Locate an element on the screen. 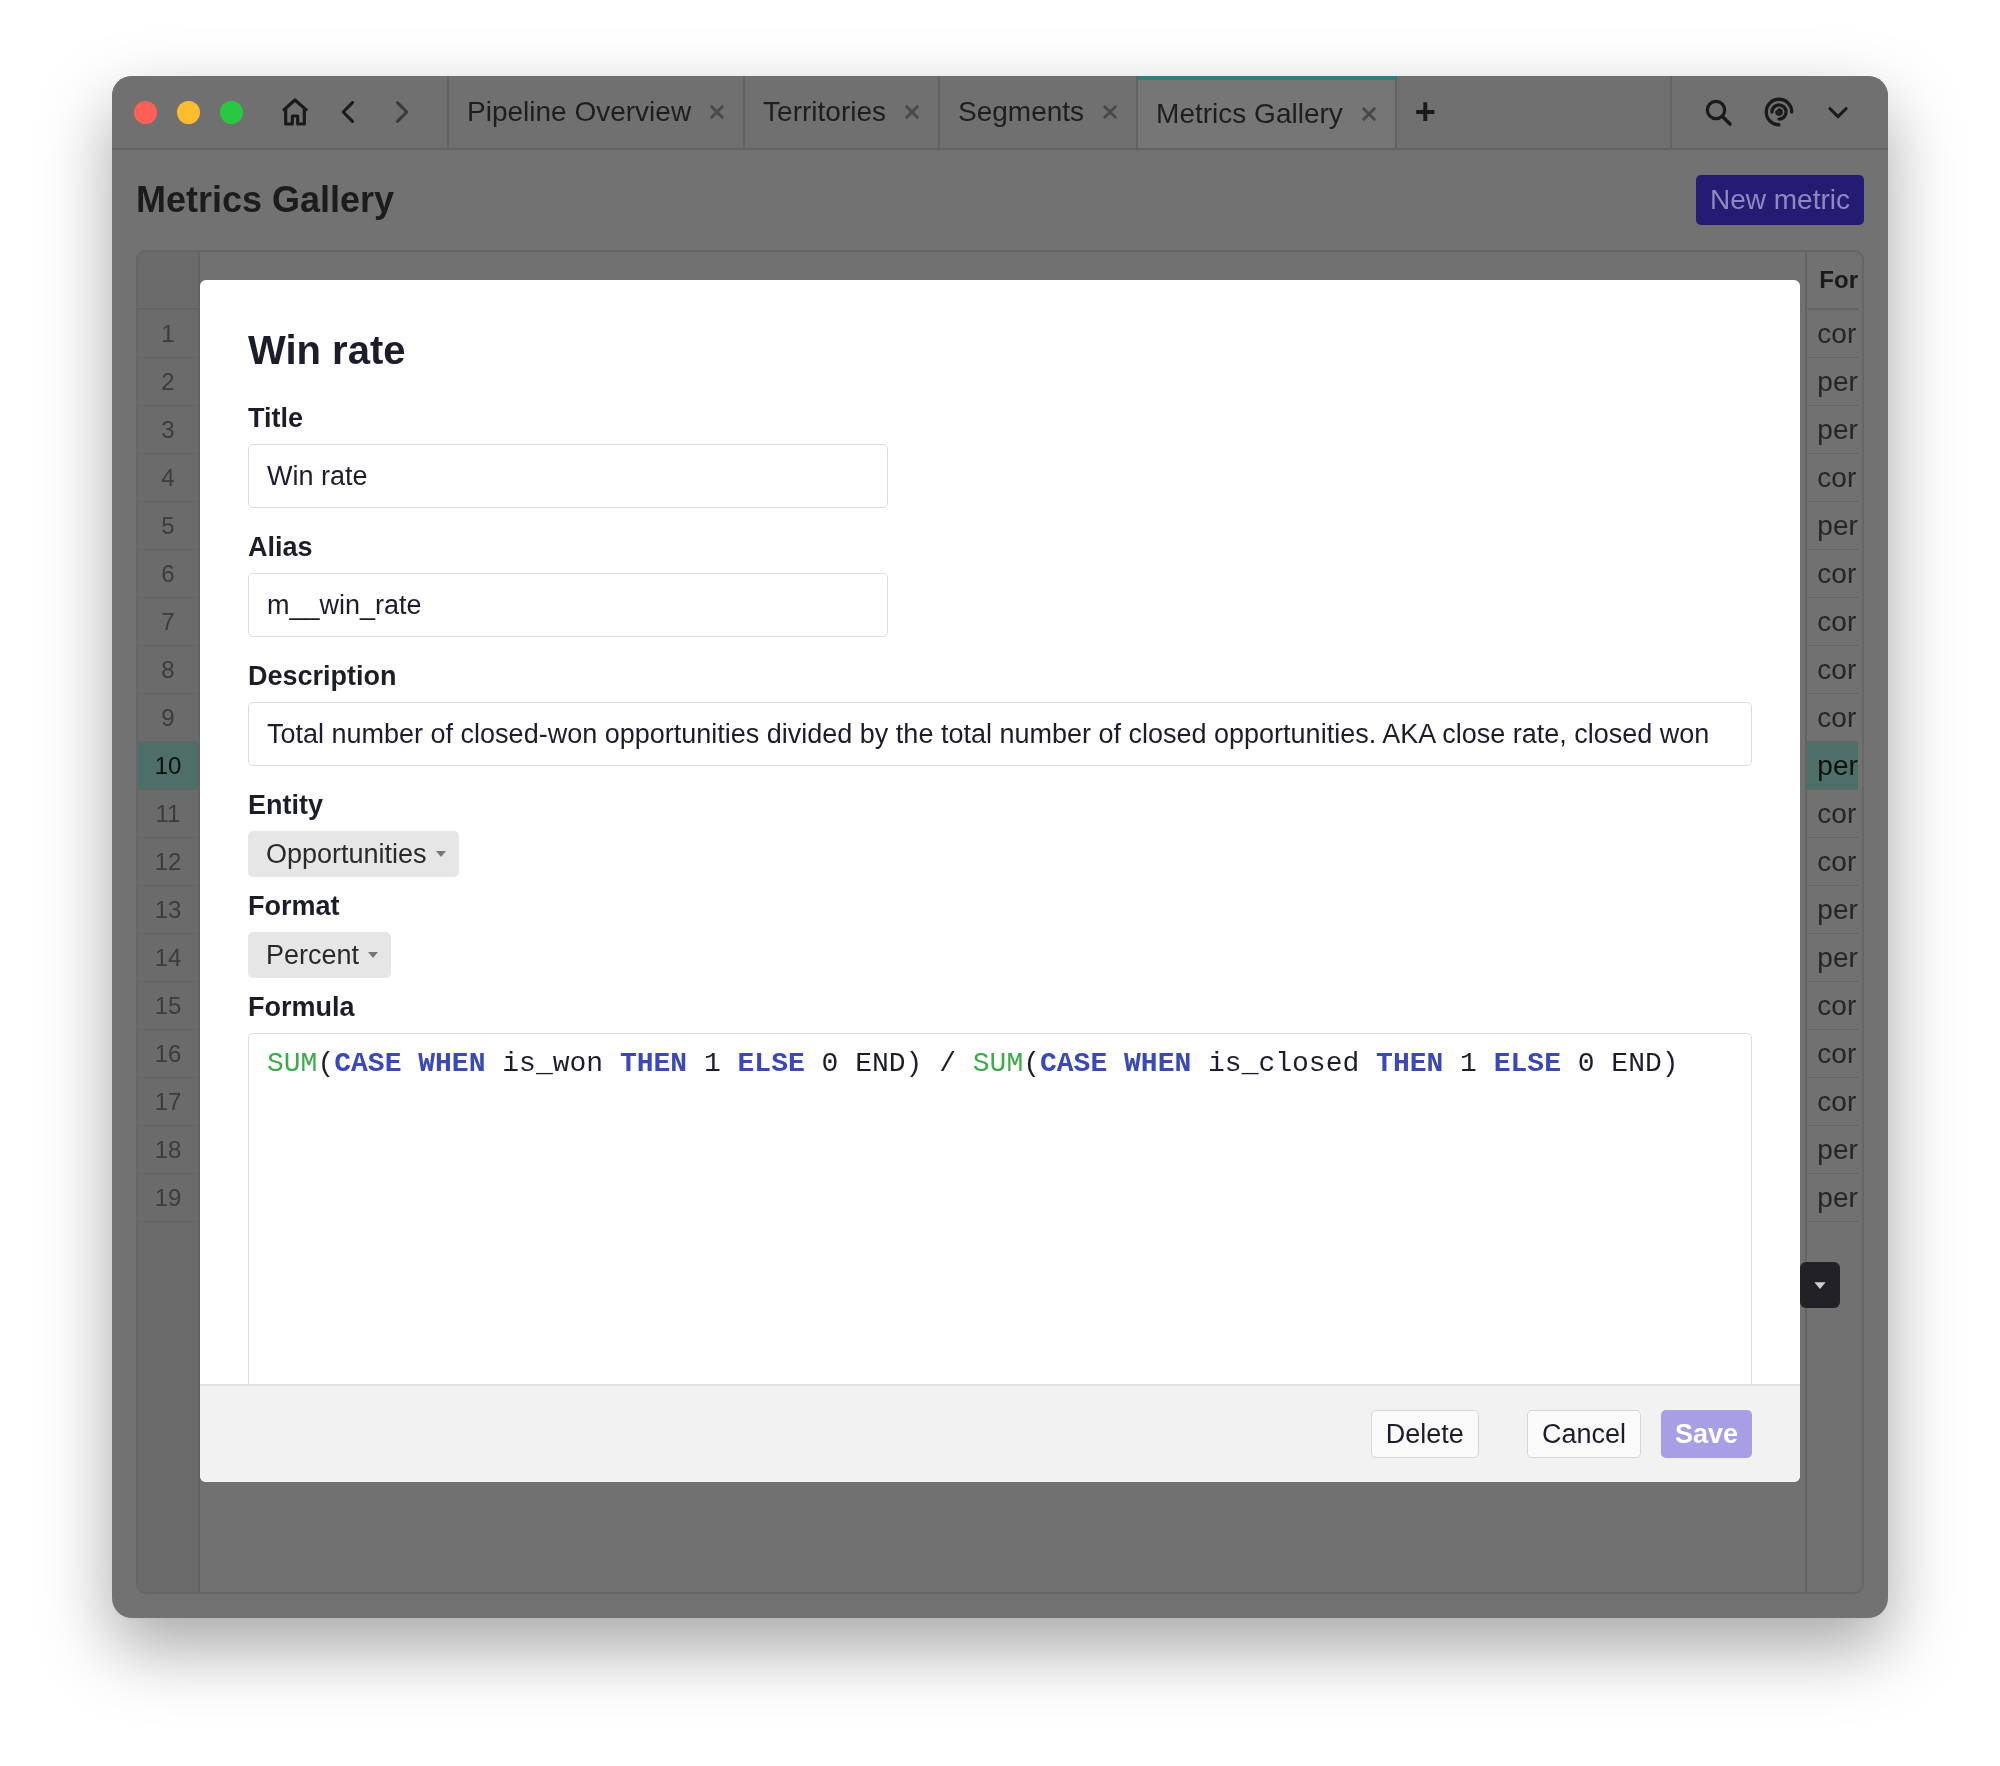  home-icon is located at coordinates (295, 112).